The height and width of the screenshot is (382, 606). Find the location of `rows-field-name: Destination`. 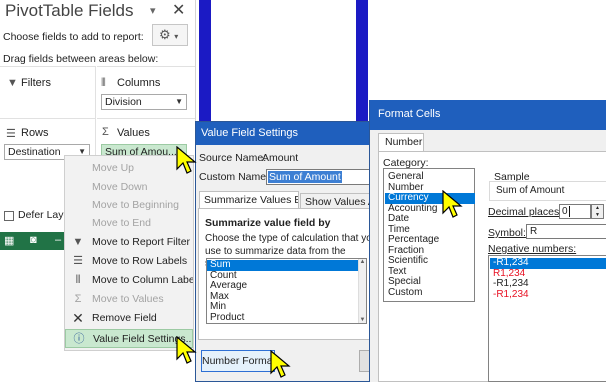

rows-field-name: Destination is located at coordinates (34, 152).